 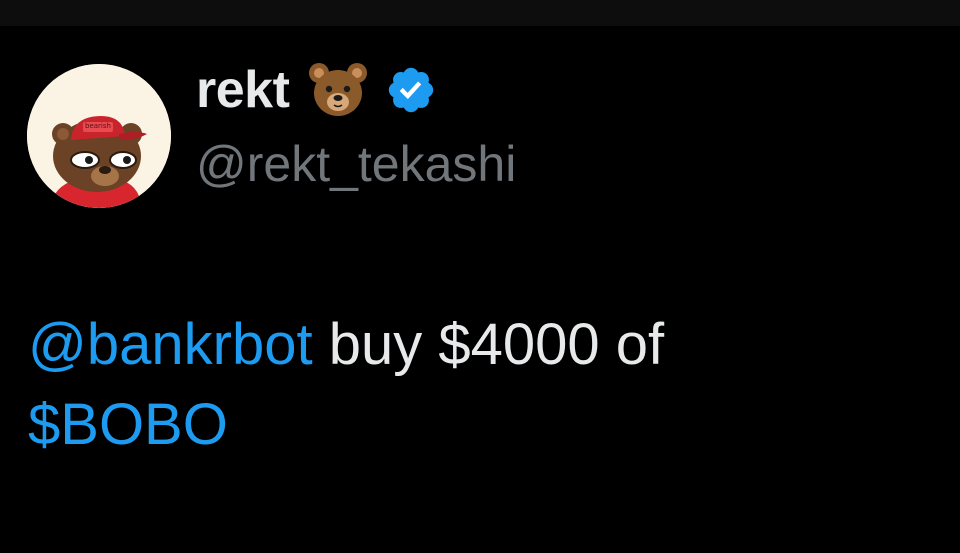 I want to click on top-bar, so click(x=480, y=13).